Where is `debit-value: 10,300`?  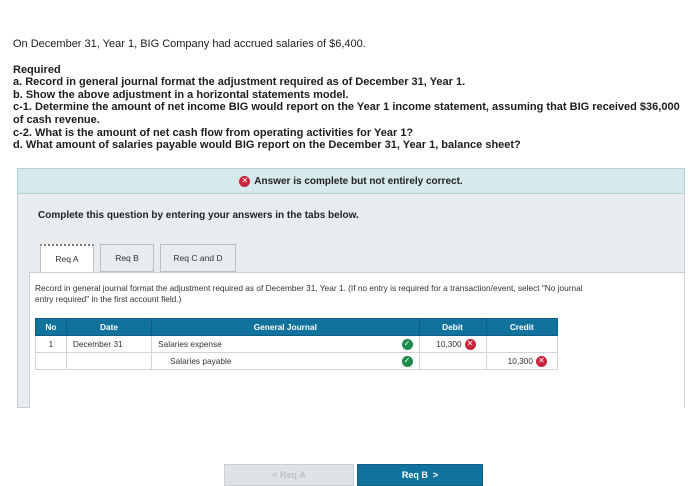
debit-value: 10,300 is located at coordinates (449, 344).